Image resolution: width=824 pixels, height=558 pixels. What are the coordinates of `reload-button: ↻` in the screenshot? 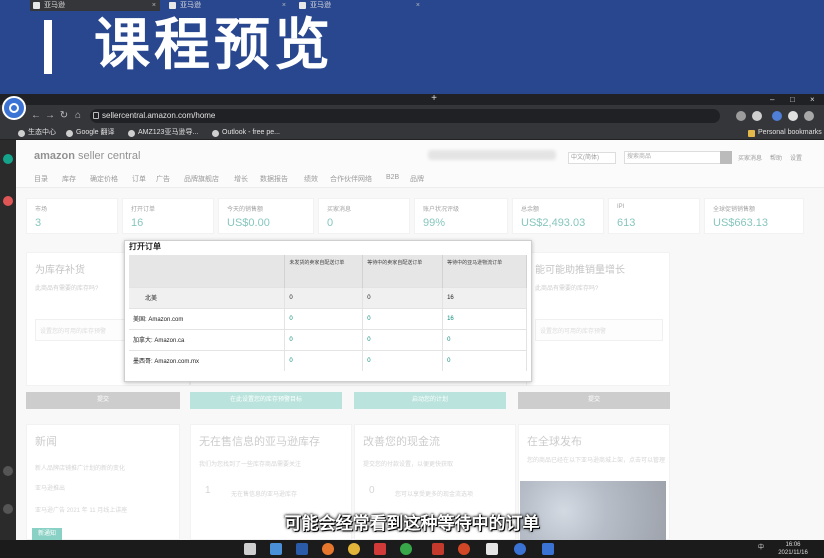 It's located at (64, 116).